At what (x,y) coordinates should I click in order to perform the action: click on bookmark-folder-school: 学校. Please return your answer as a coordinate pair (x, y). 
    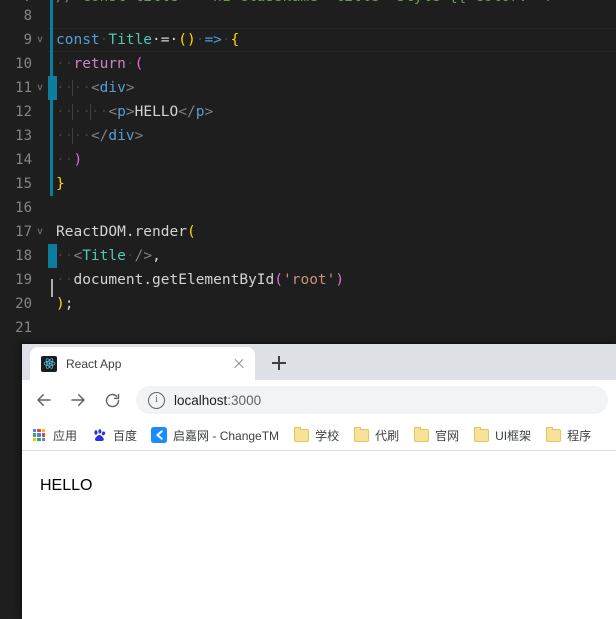
    Looking at the image, I should click on (316, 435).